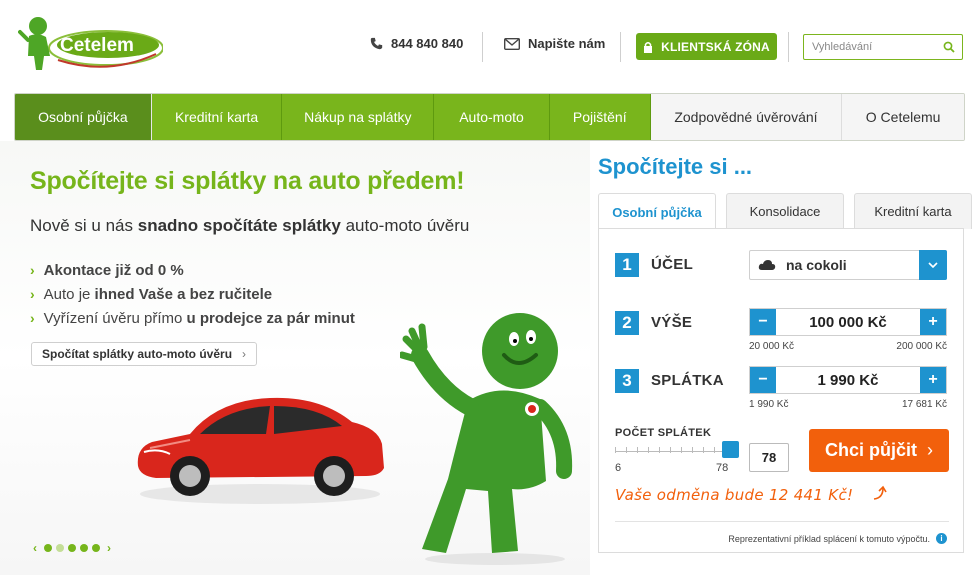 The width and height of the screenshot is (972, 575). Describe the element at coordinates (69, 294) in the screenshot. I see `bullet-text: Auto je` at that location.